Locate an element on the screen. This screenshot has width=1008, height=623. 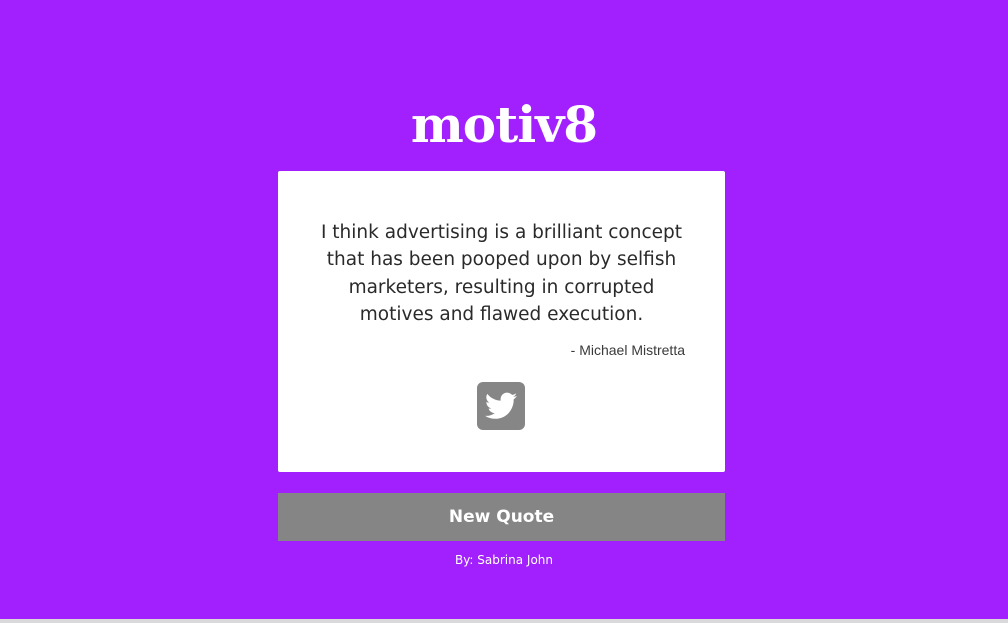
app-logo: motiv8 is located at coordinates (504, 124).